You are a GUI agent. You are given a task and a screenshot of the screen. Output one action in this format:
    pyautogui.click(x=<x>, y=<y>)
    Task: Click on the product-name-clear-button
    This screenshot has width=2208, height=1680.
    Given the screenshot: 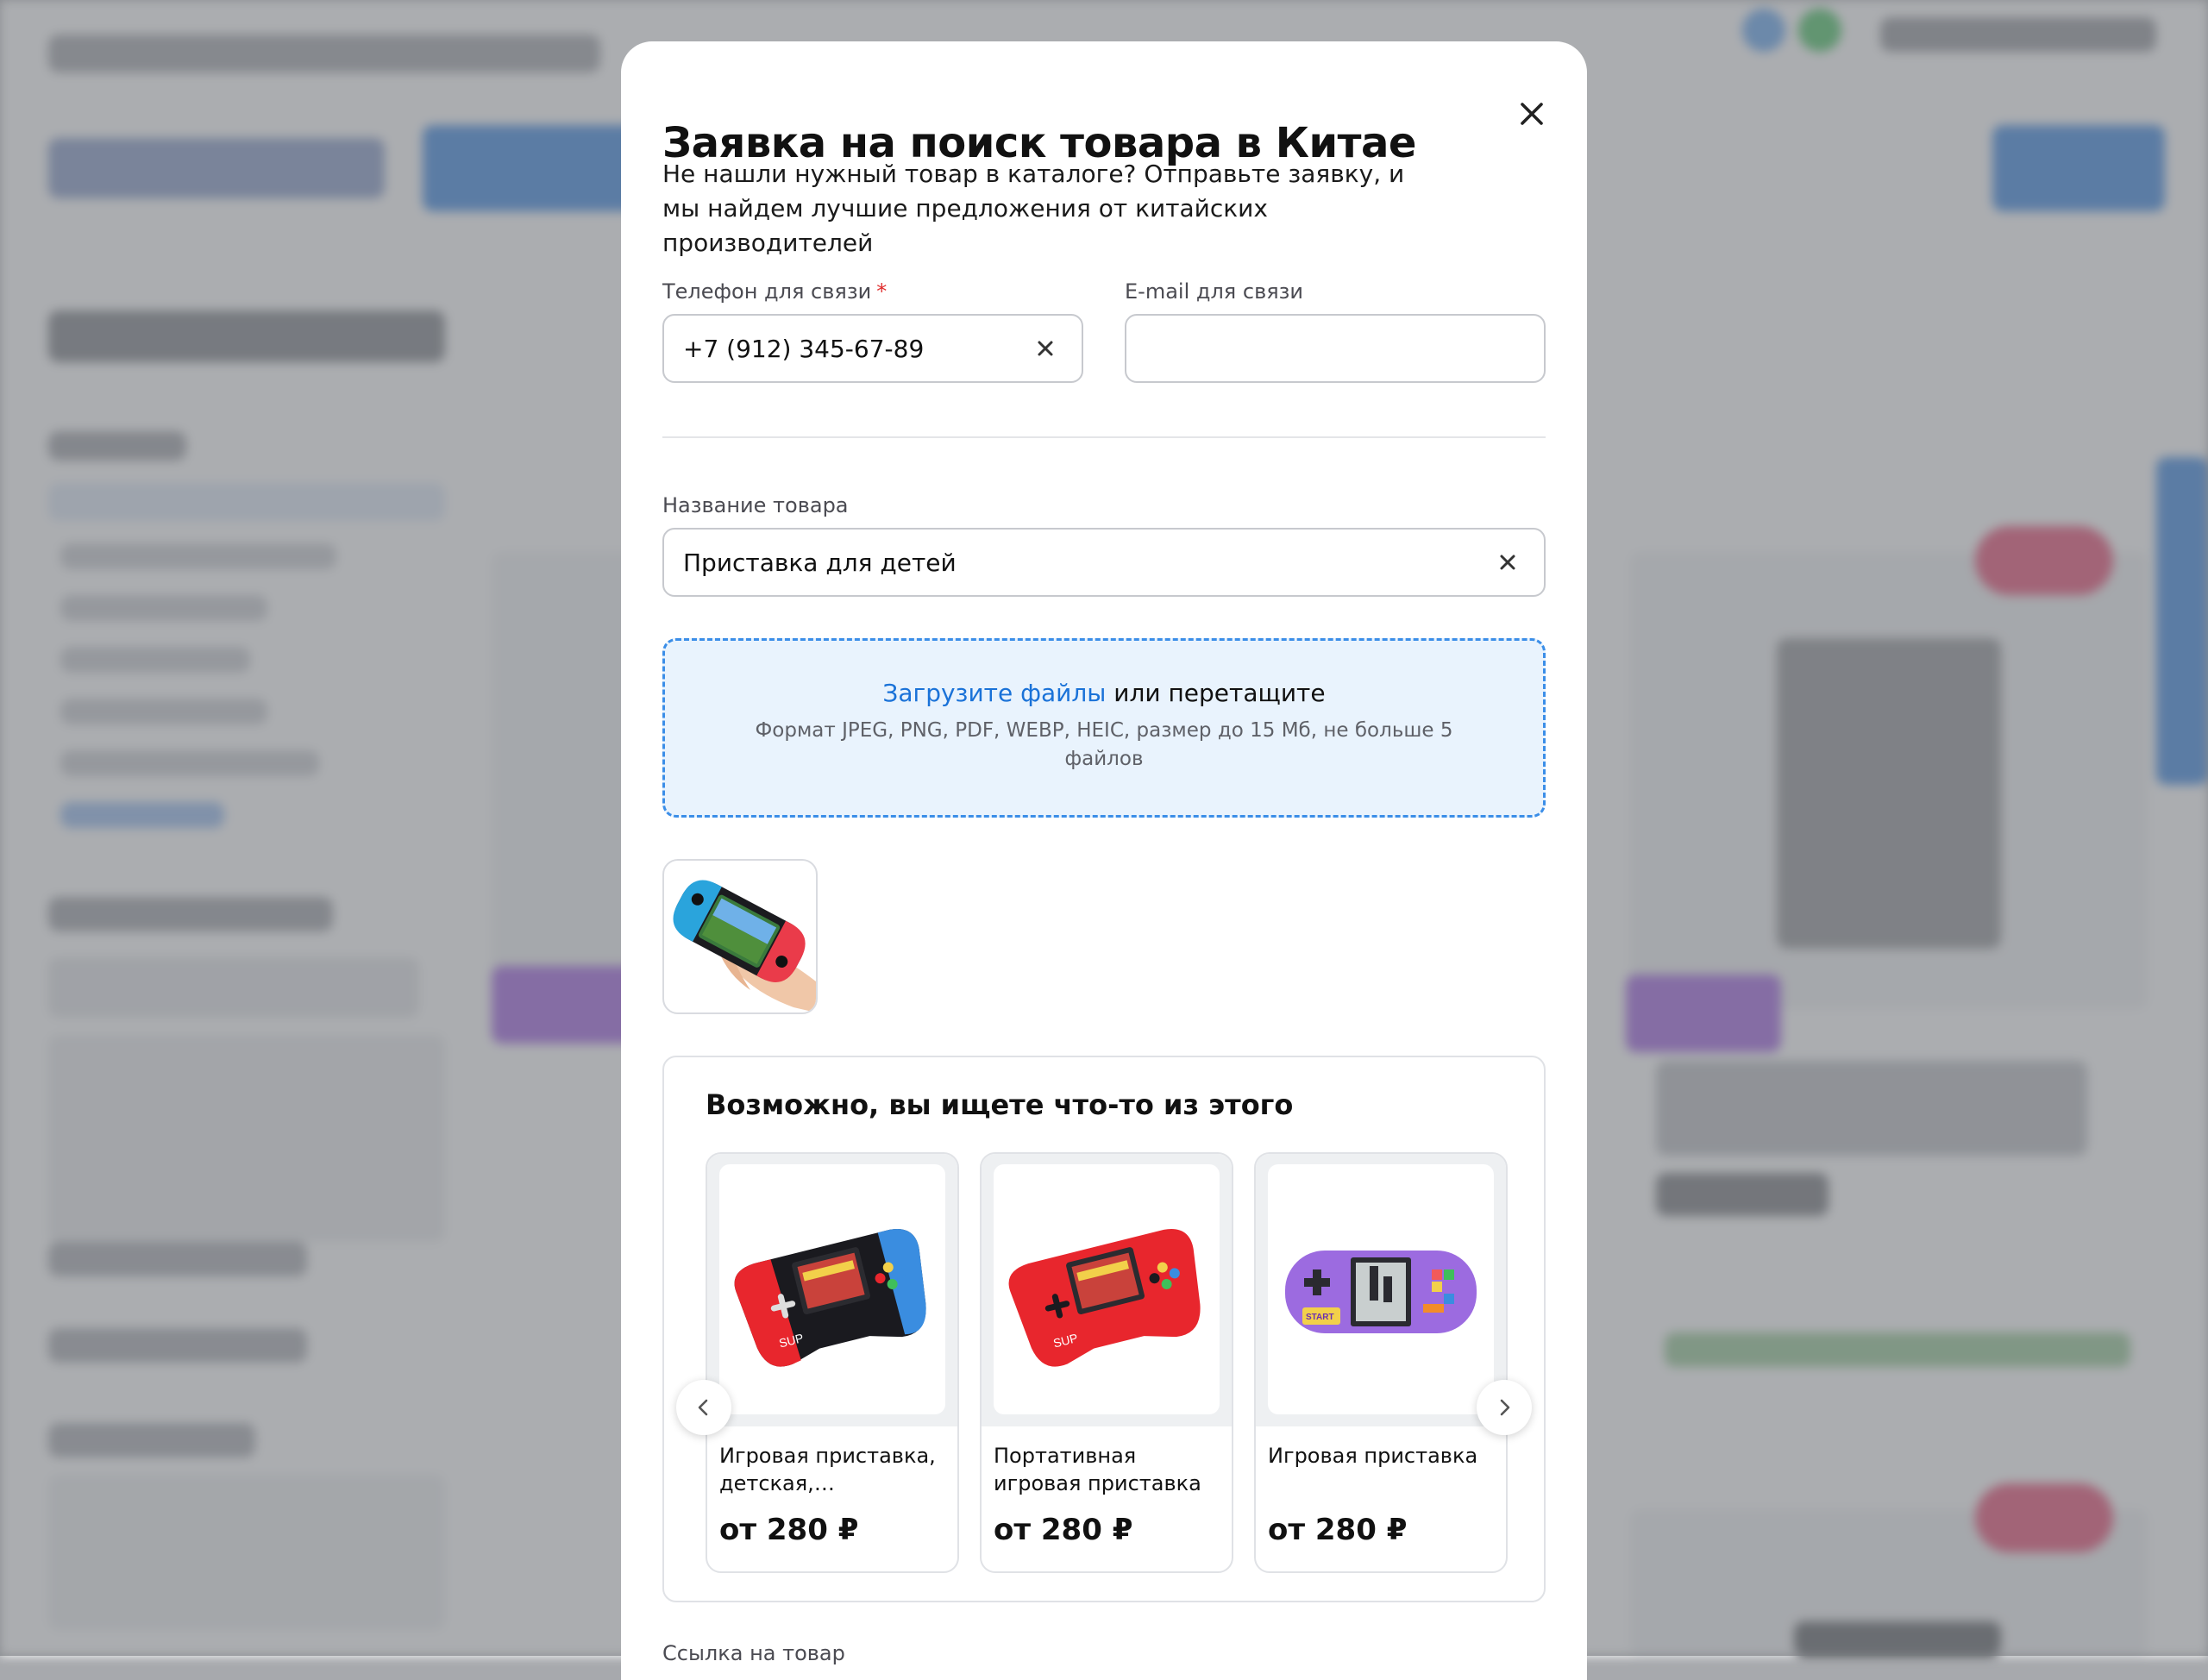 What is the action you would take?
    pyautogui.click(x=1507, y=562)
    